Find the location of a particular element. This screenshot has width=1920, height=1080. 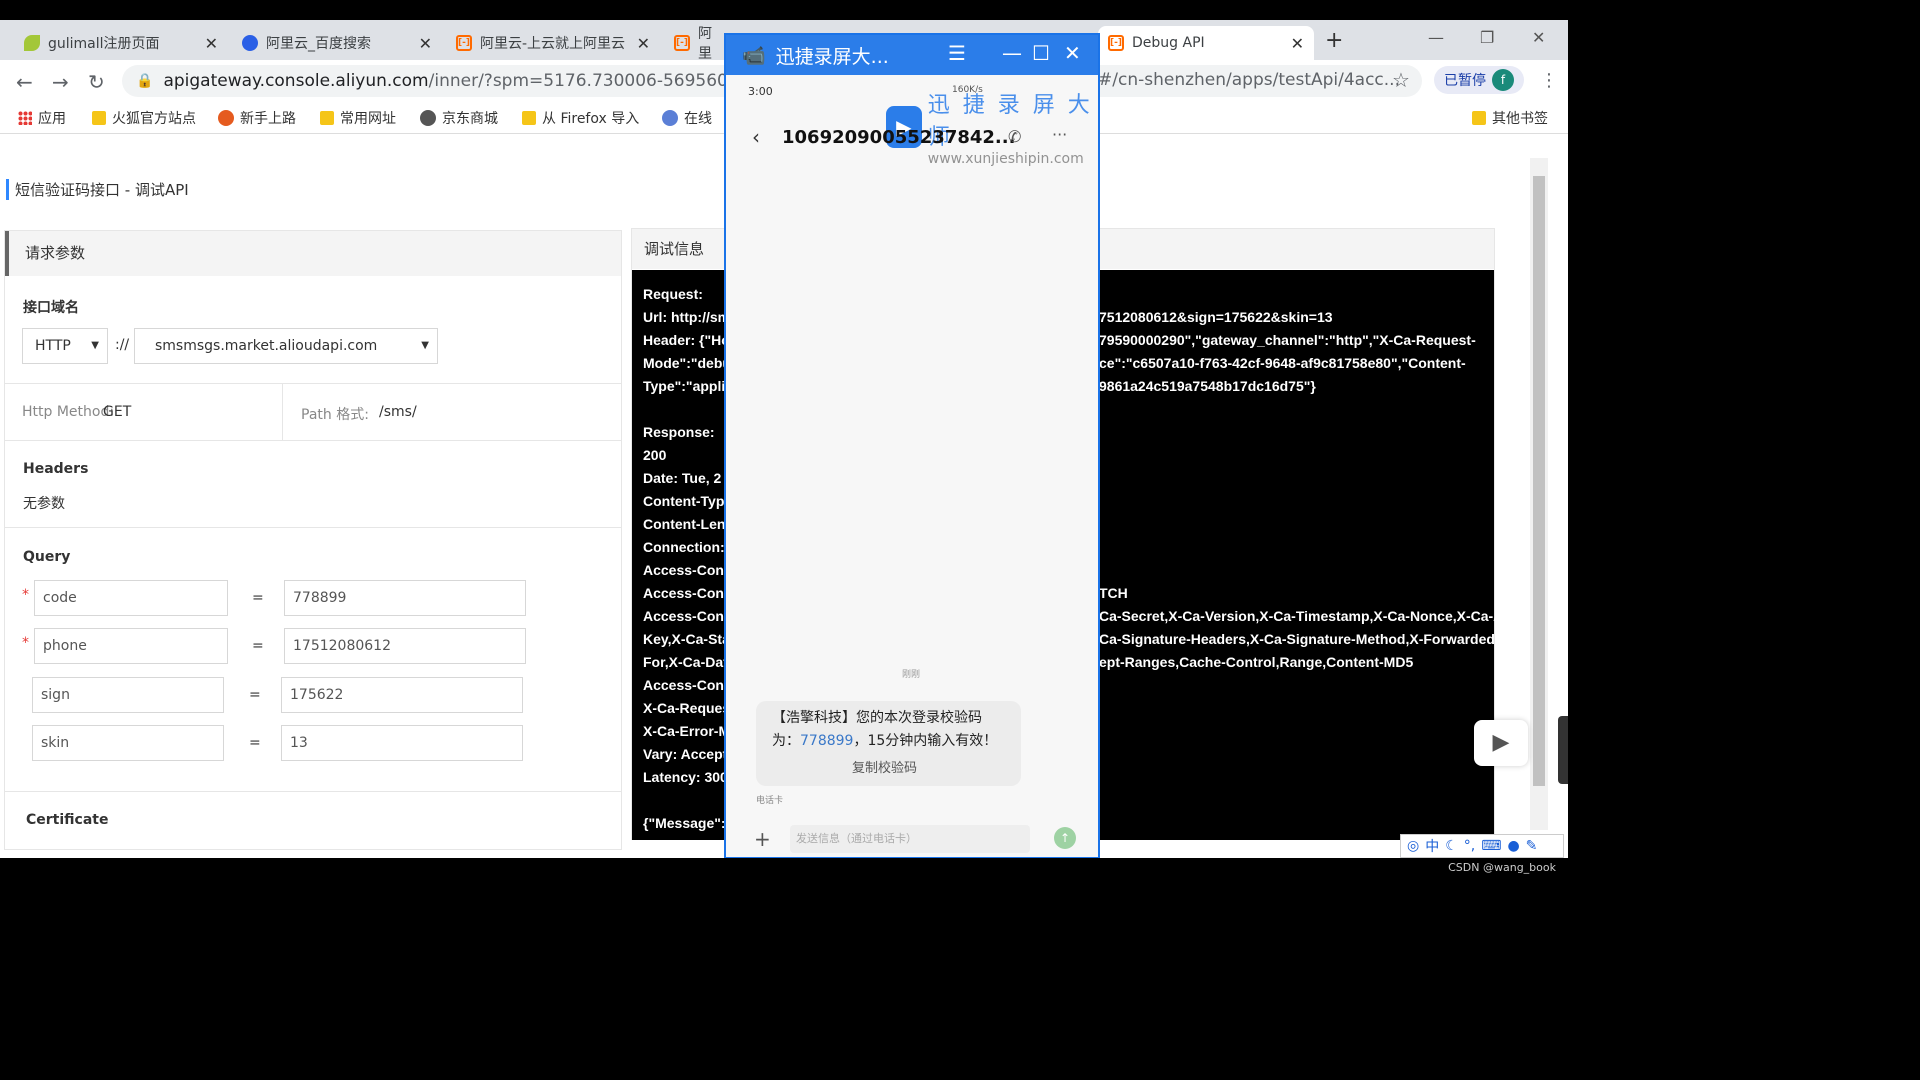

menu-list-icon: ☰ is located at coordinates (957, 53).